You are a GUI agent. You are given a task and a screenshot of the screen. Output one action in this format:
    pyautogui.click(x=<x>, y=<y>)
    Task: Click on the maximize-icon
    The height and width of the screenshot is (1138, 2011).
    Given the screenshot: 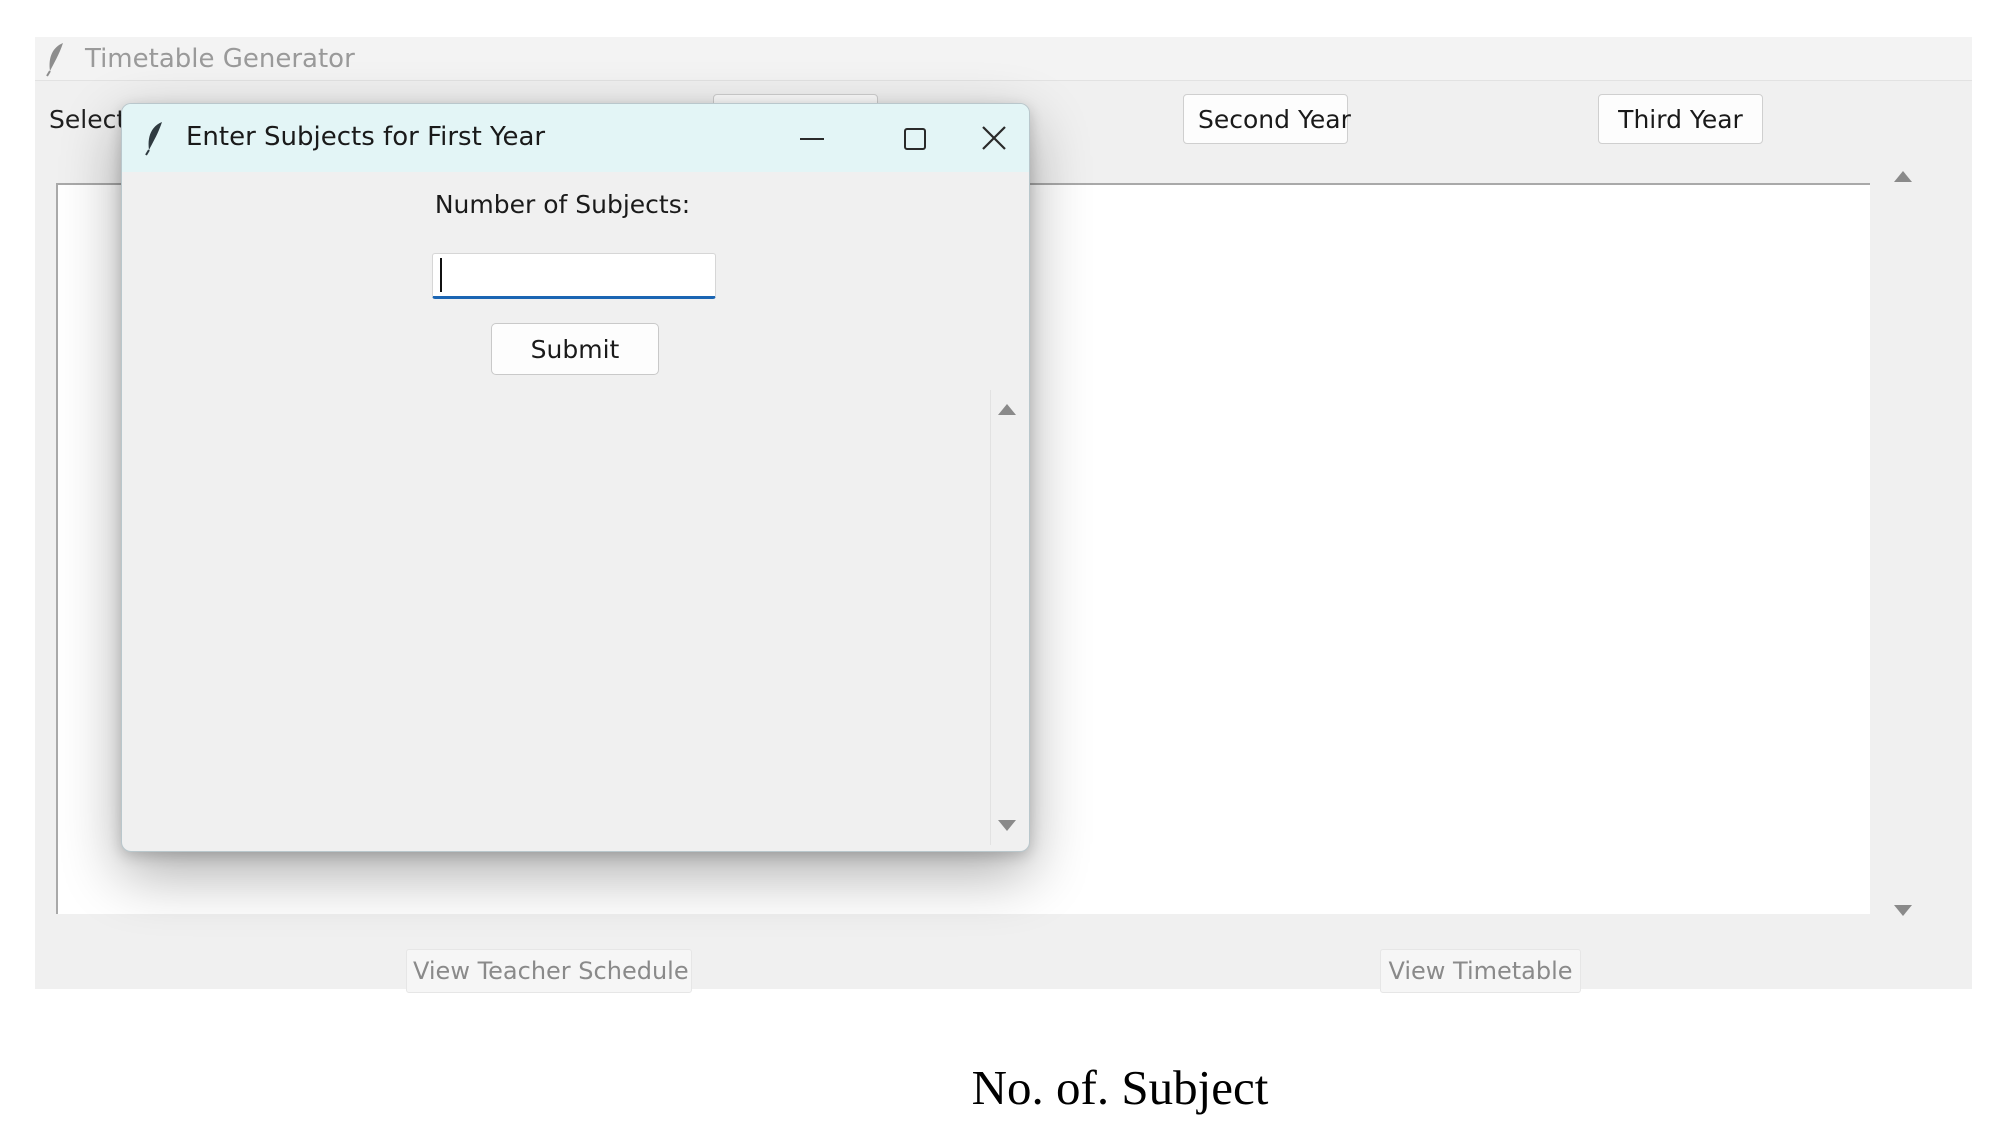 What is the action you would take?
    pyautogui.click(x=915, y=139)
    